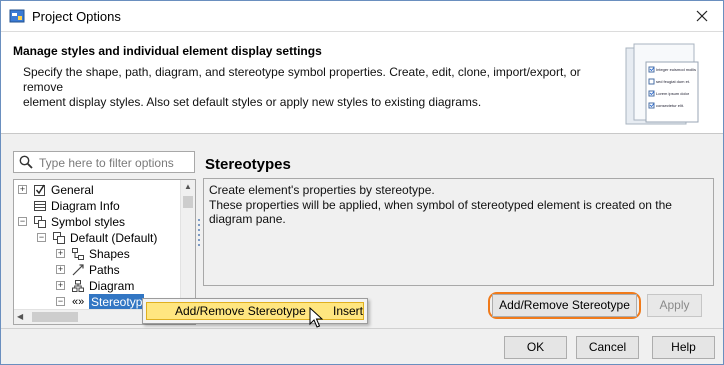  Describe the element at coordinates (670, 105) in the screenshot. I see `illustration-line: consectetur elit.` at that location.